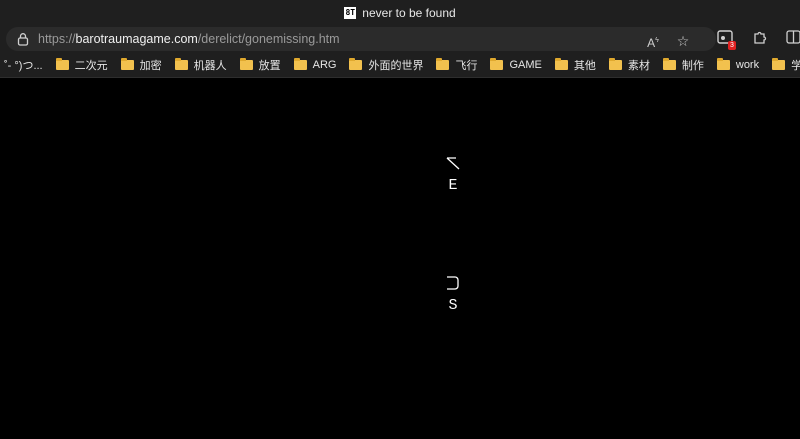  Describe the element at coordinates (638, 66) in the screenshot. I see `bookmark-label: 素材` at that location.